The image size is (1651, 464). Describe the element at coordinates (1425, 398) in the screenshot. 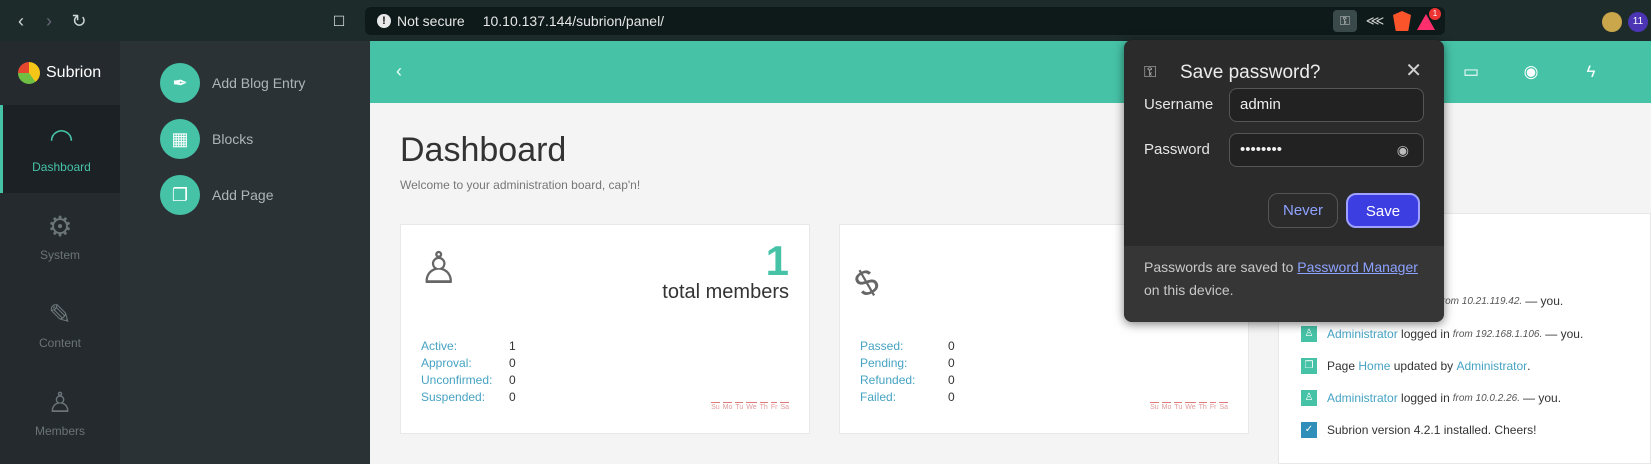

I see `activity-text: logged in` at that location.